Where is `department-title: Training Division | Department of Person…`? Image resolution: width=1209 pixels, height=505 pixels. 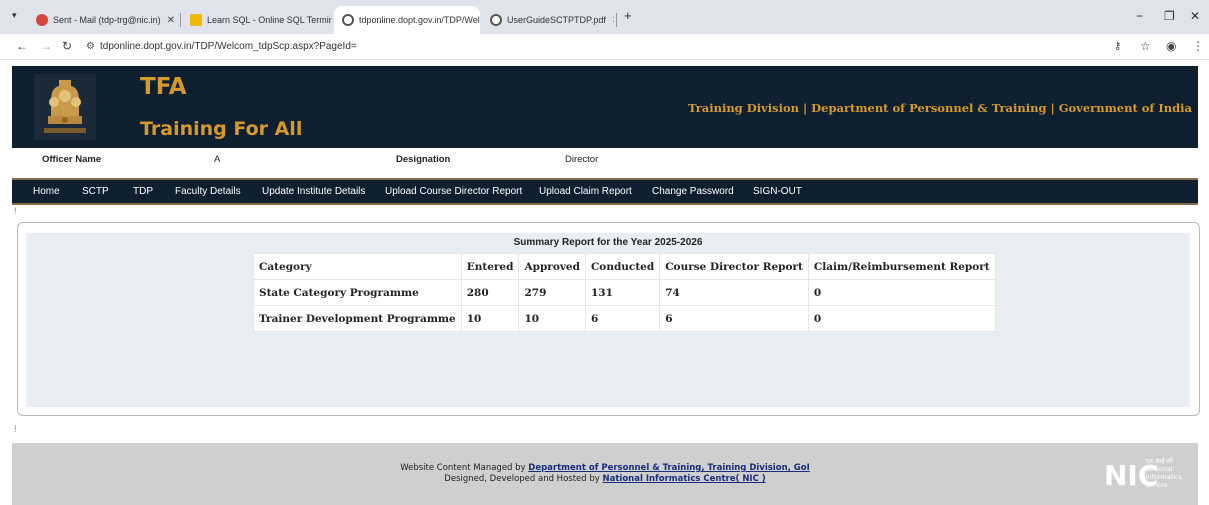
department-title: Training Division | Department of Person… is located at coordinates (939, 108).